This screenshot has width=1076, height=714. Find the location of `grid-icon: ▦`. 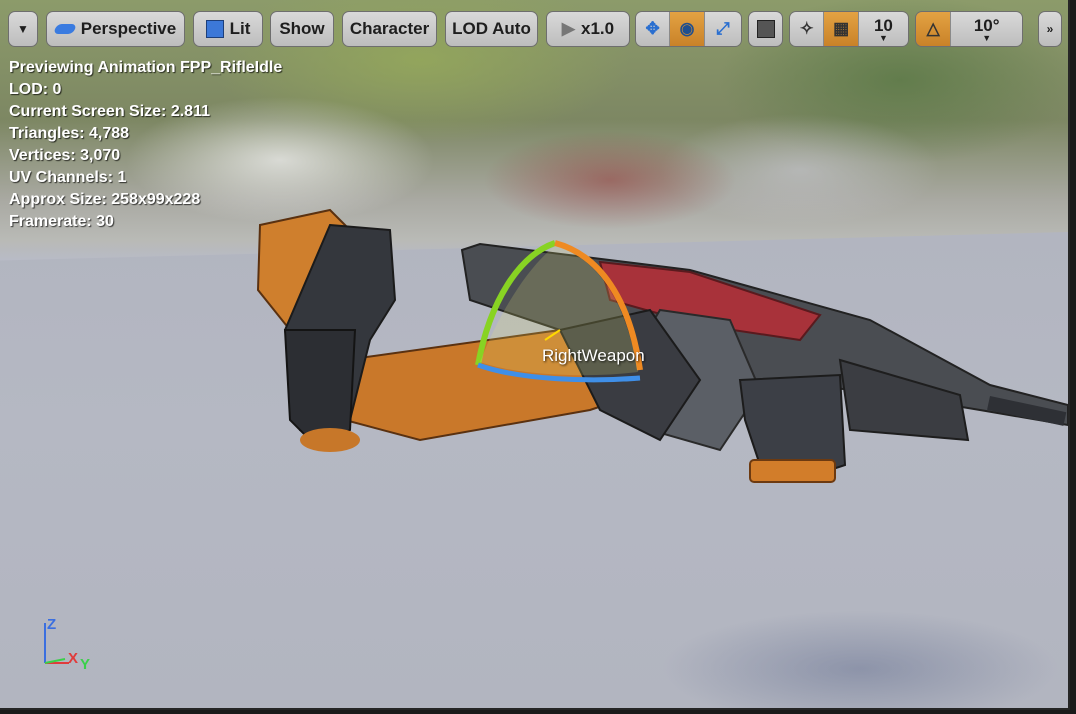

grid-icon: ▦ is located at coordinates (841, 28).